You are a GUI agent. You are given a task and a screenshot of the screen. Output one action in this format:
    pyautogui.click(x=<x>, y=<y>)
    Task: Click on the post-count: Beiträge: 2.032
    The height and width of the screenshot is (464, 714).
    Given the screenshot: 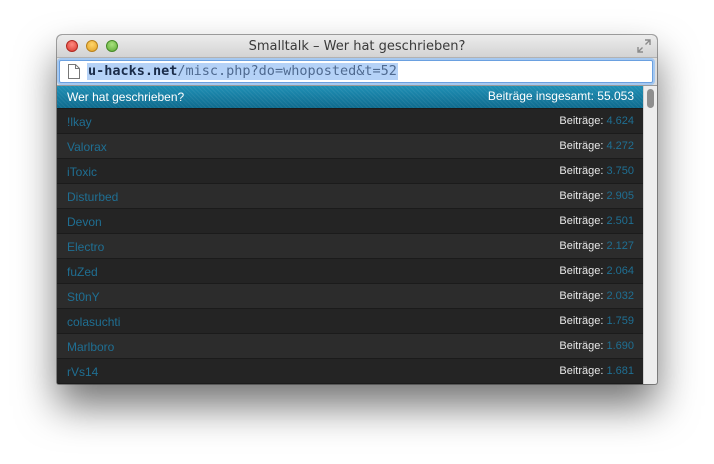 What is the action you would take?
    pyautogui.click(x=596, y=296)
    